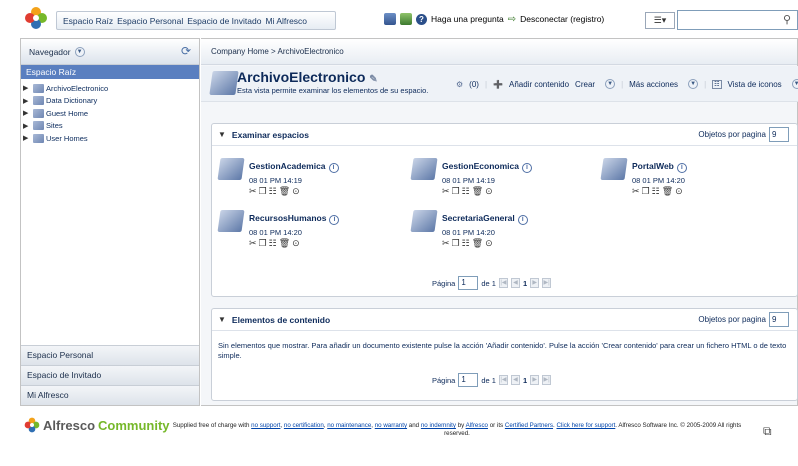 The height and width of the screenshot is (466, 798). What do you see at coordinates (790, 20) in the screenshot?
I see `search-icon: ⚲` at bounding box center [790, 20].